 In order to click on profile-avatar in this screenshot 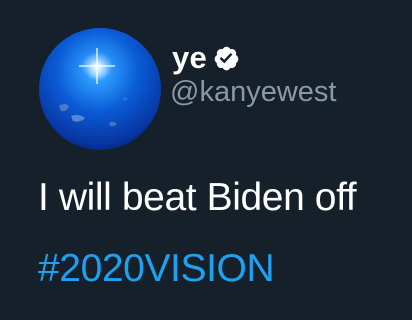, I will do `click(100, 89)`.